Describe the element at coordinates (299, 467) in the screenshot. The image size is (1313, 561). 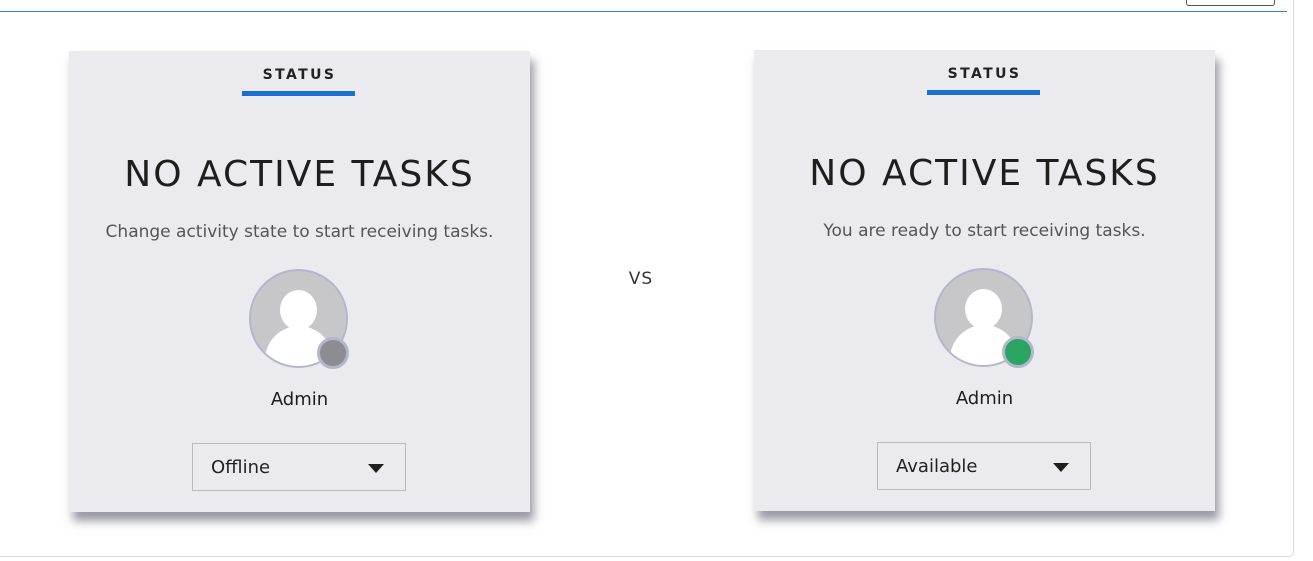
I see `activity-state-select: Offline` at that location.